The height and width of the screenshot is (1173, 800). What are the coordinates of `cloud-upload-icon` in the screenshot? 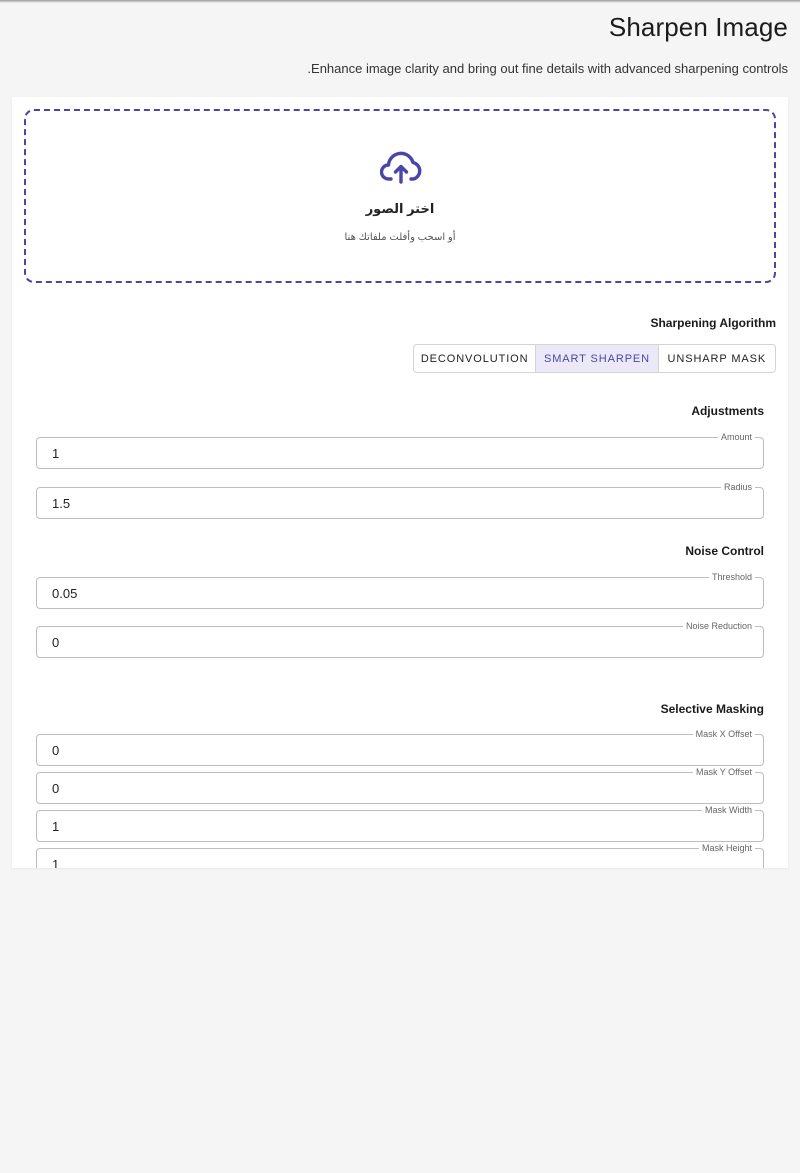 It's located at (401, 167).